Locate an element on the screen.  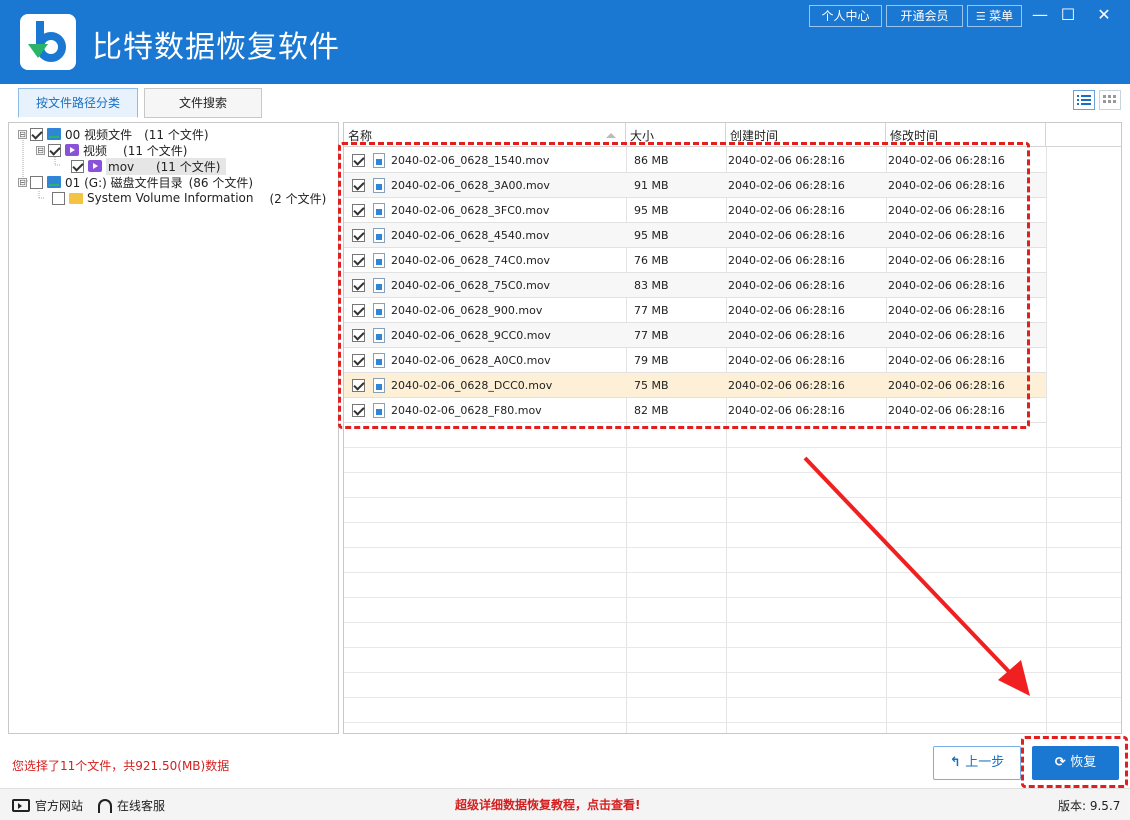
menu-button: ☰ 菜单 is located at coordinates (994, 16).